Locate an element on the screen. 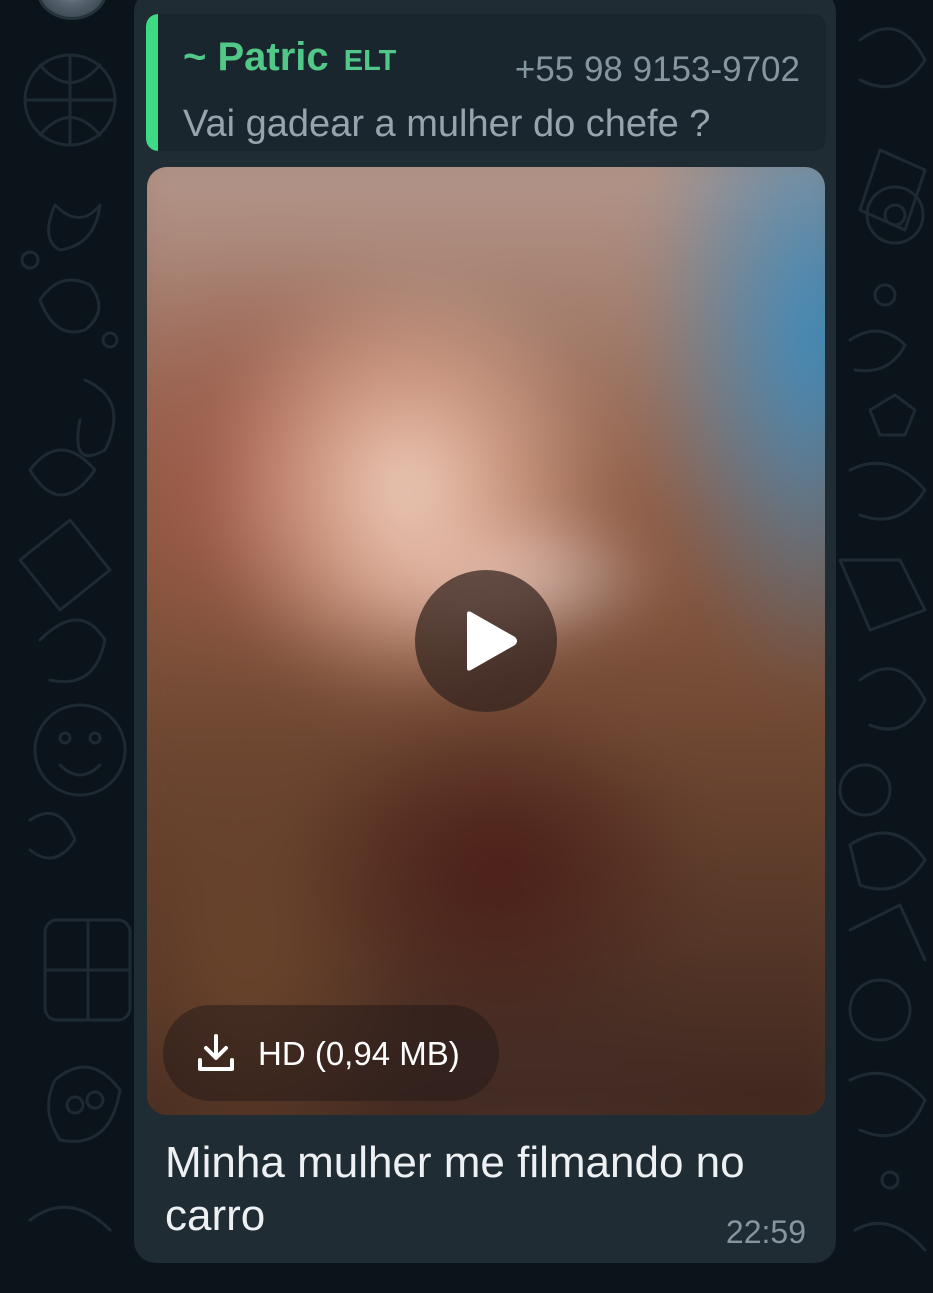  quoted-sender: ~ Patric ELT is located at coordinates (289, 57).